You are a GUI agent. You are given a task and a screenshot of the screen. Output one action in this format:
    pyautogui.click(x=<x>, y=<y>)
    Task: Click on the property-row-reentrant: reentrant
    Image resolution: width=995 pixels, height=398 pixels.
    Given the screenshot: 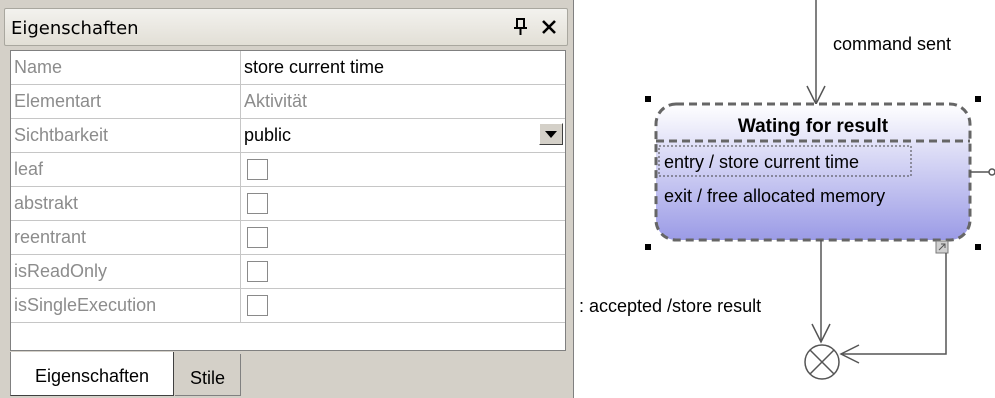 What is the action you would take?
    pyautogui.click(x=288, y=238)
    